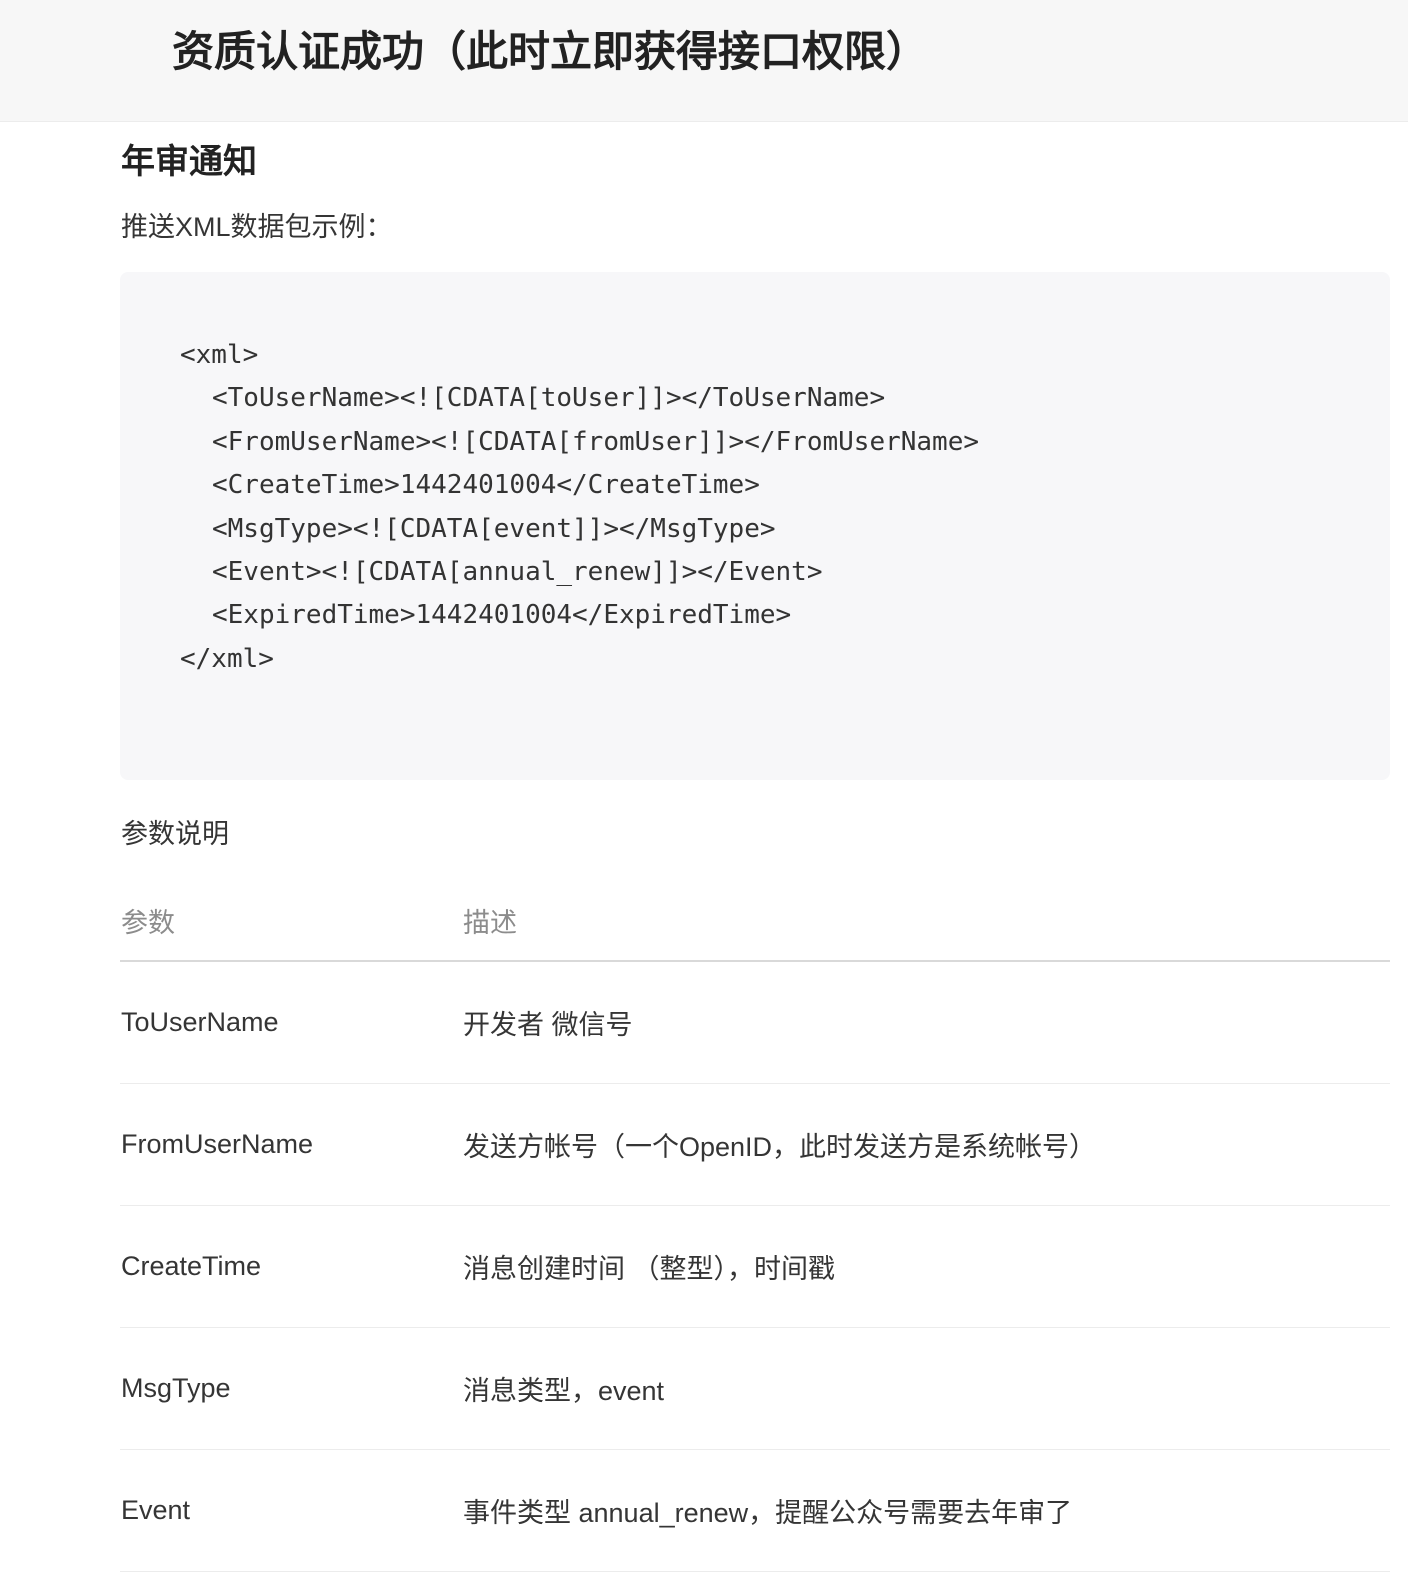 The image size is (1408, 1590). Describe the element at coordinates (926, 1022) in the screenshot. I see `param-desc: 开发者 微信号` at that location.